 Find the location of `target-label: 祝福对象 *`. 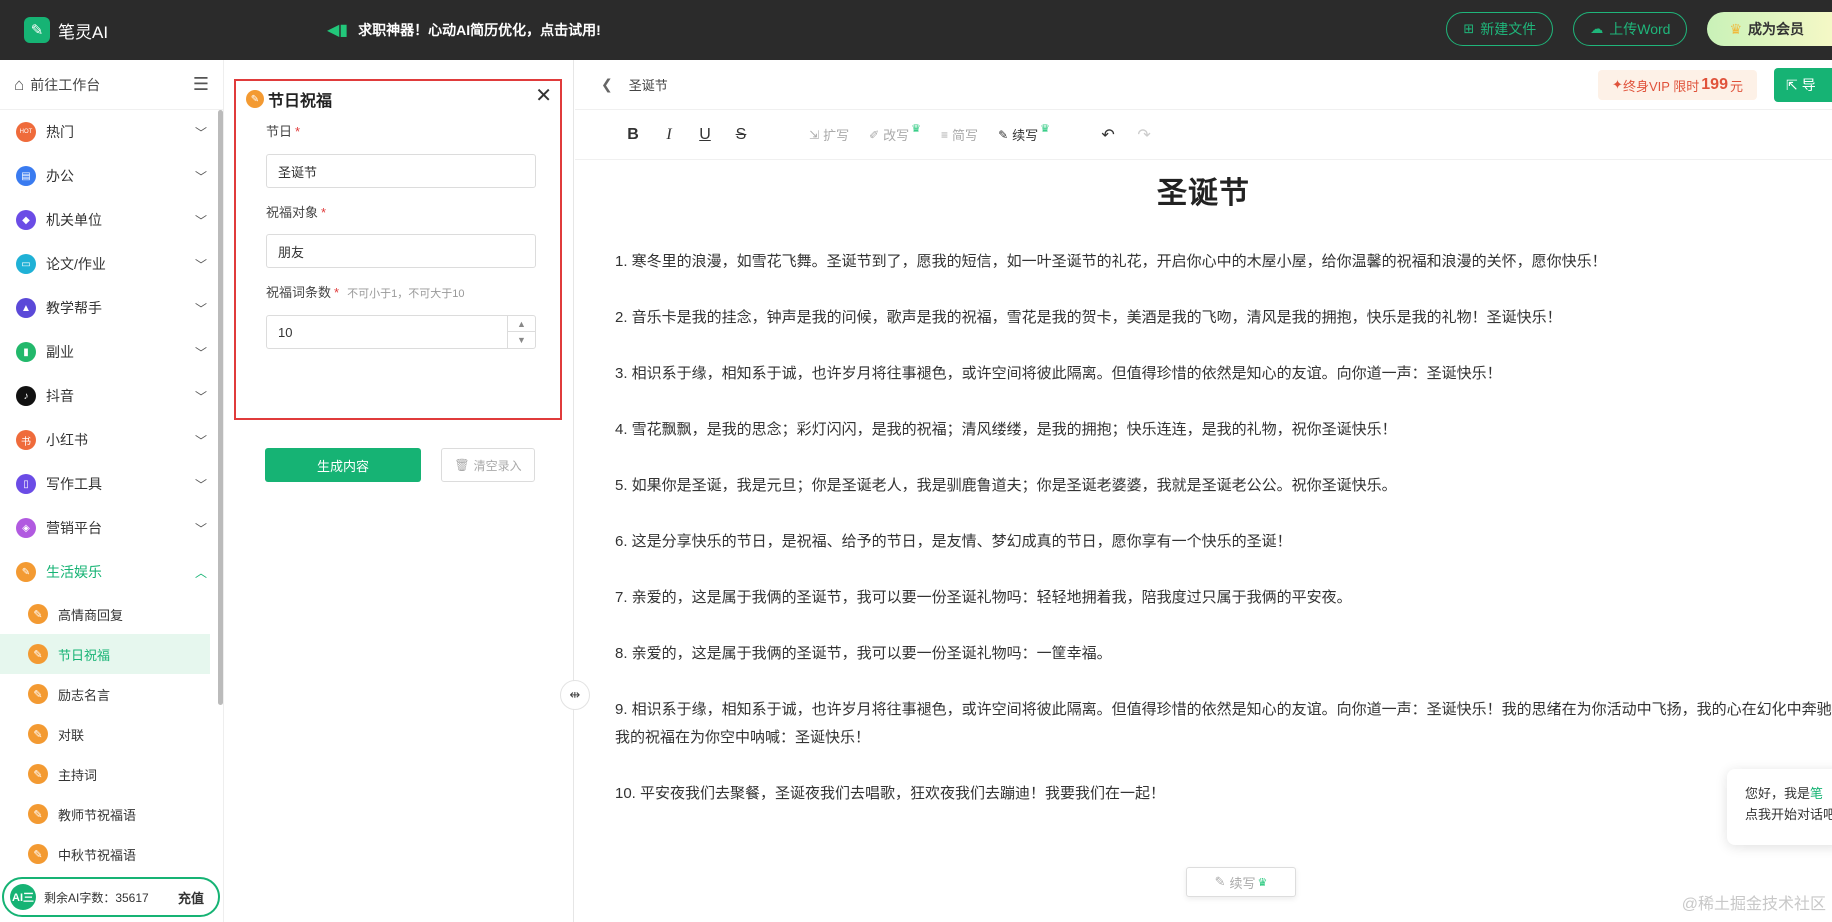

target-label: 祝福对象 * is located at coordinates (296, 212).